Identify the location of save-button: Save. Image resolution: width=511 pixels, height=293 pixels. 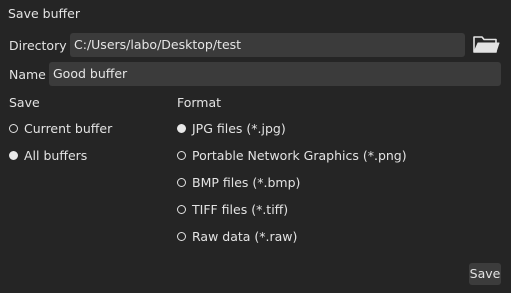
(485, 274).